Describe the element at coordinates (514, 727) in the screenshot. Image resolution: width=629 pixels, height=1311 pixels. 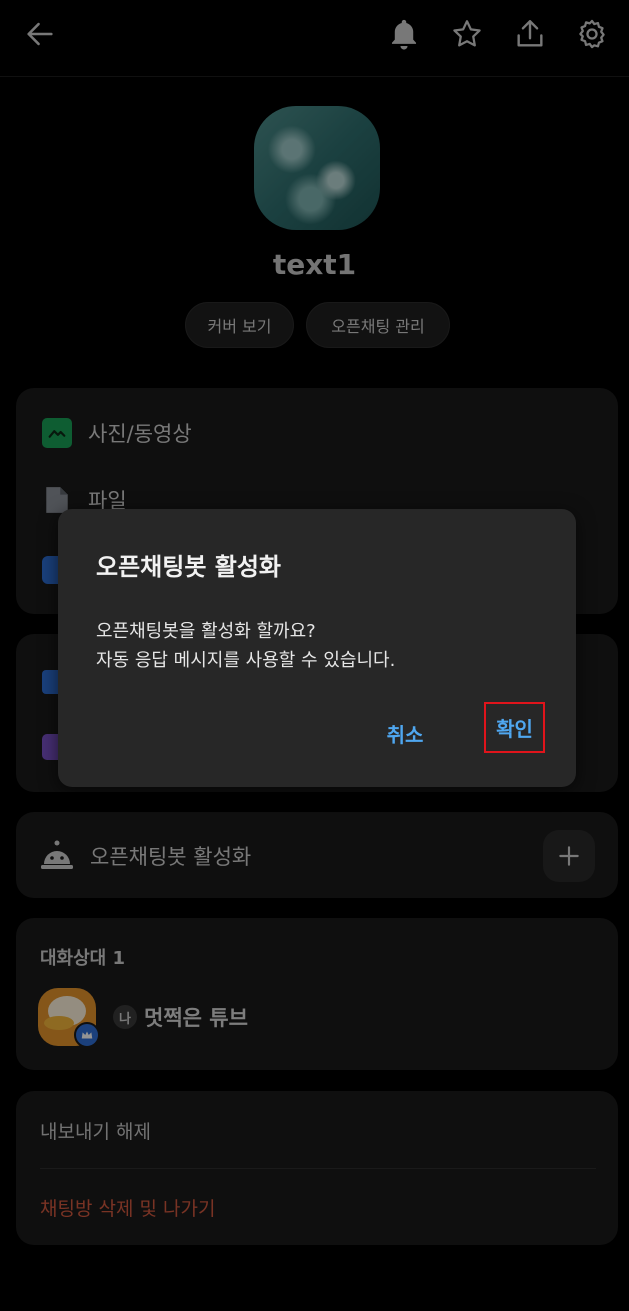
I see `confirm-button: 확인` at that location.